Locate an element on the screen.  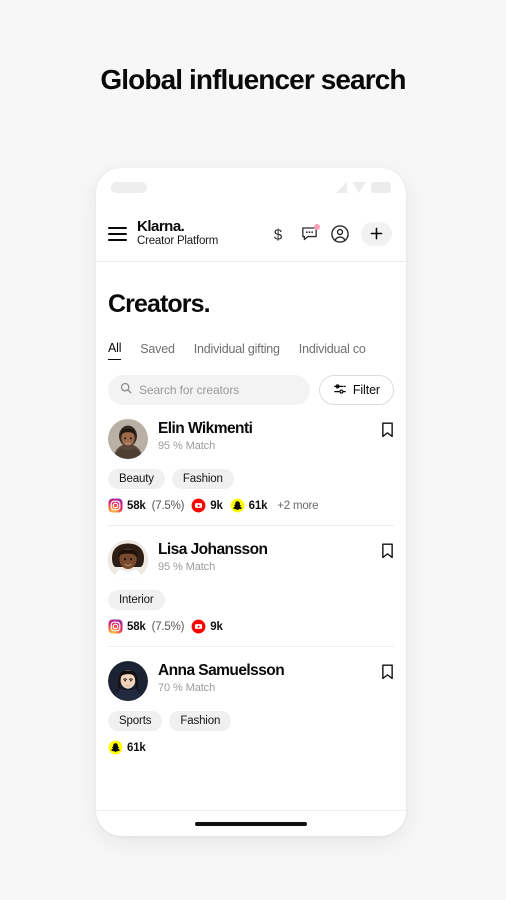
creator-identity: Elin Wikmenti 95 % Match is located at coordinates (264, 435).